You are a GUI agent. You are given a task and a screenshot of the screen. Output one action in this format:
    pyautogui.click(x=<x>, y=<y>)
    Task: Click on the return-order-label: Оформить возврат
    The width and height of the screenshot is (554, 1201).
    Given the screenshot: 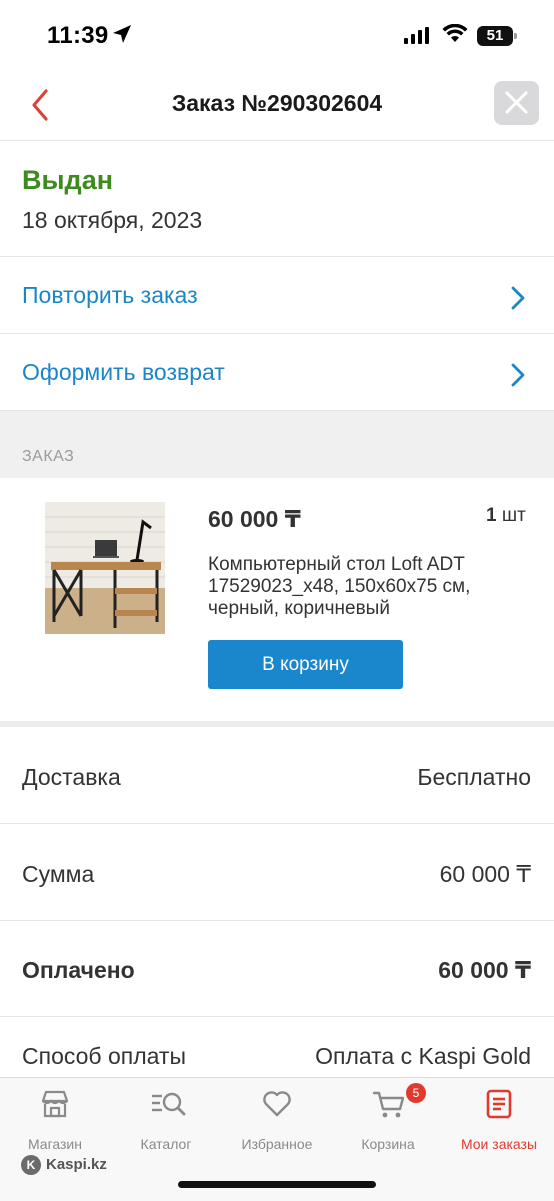 What is the action you would take?
    pyautogui.click(x=123, y=372)
    